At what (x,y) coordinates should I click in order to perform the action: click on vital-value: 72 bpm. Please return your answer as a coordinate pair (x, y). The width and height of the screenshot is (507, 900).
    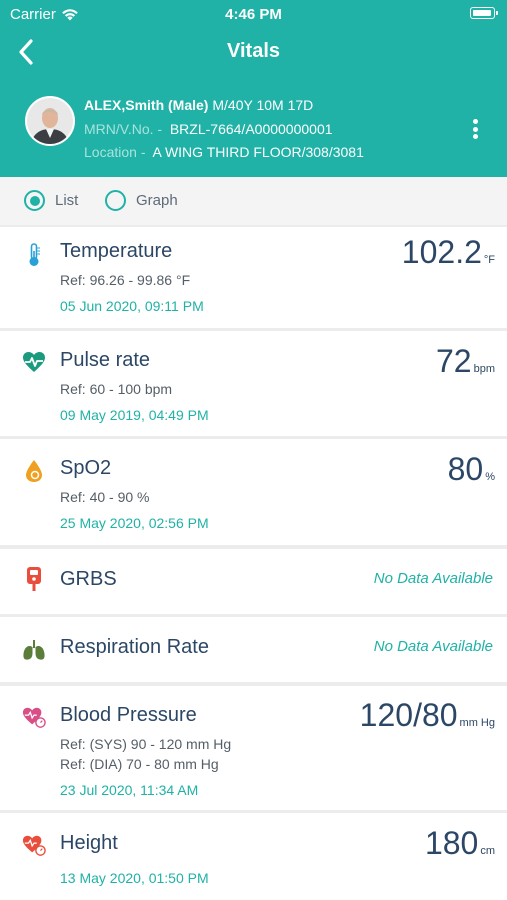
    Looking at the image, I should click on (465, 361).